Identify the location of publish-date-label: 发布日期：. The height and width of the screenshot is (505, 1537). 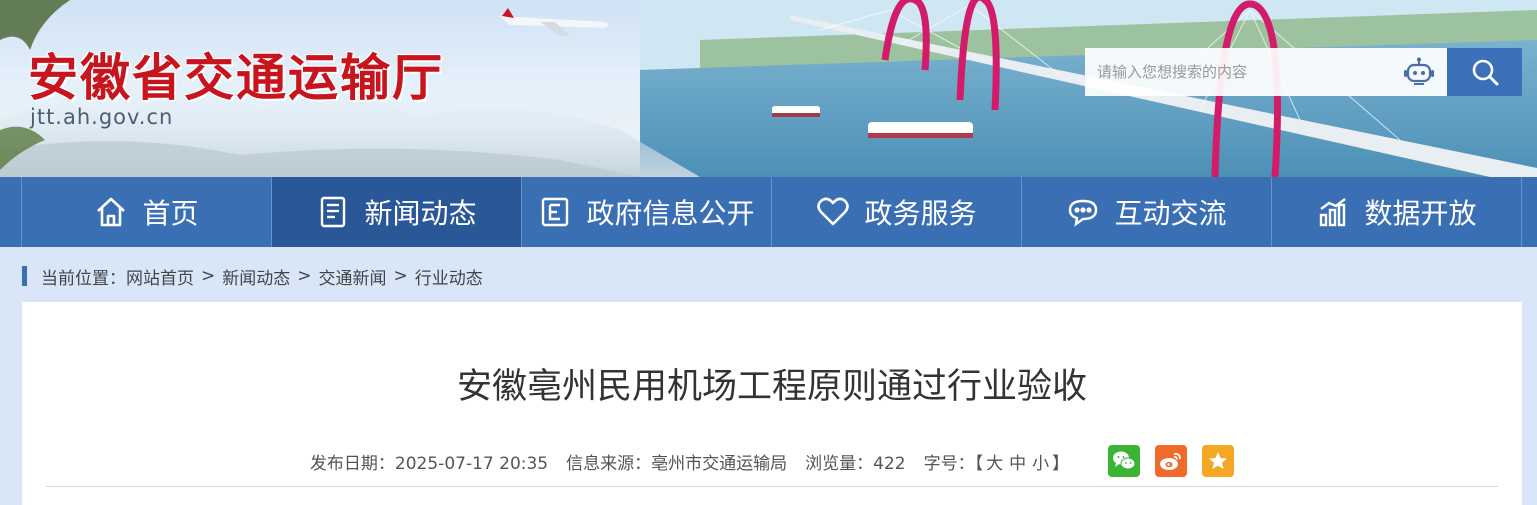
(352, 463).